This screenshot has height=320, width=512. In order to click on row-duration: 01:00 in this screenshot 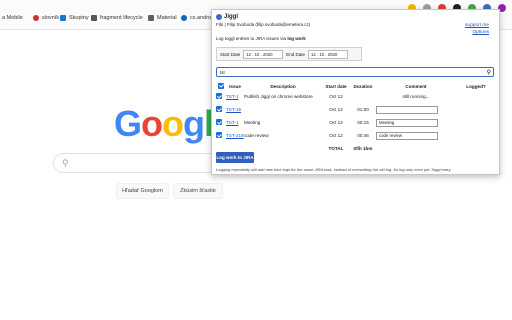, I will do `click(363, 109)`.